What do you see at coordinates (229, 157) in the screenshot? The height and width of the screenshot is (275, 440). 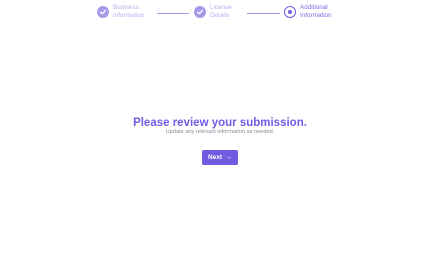 I see `arrow-right-icon: →` at bounding box center [229, 157].